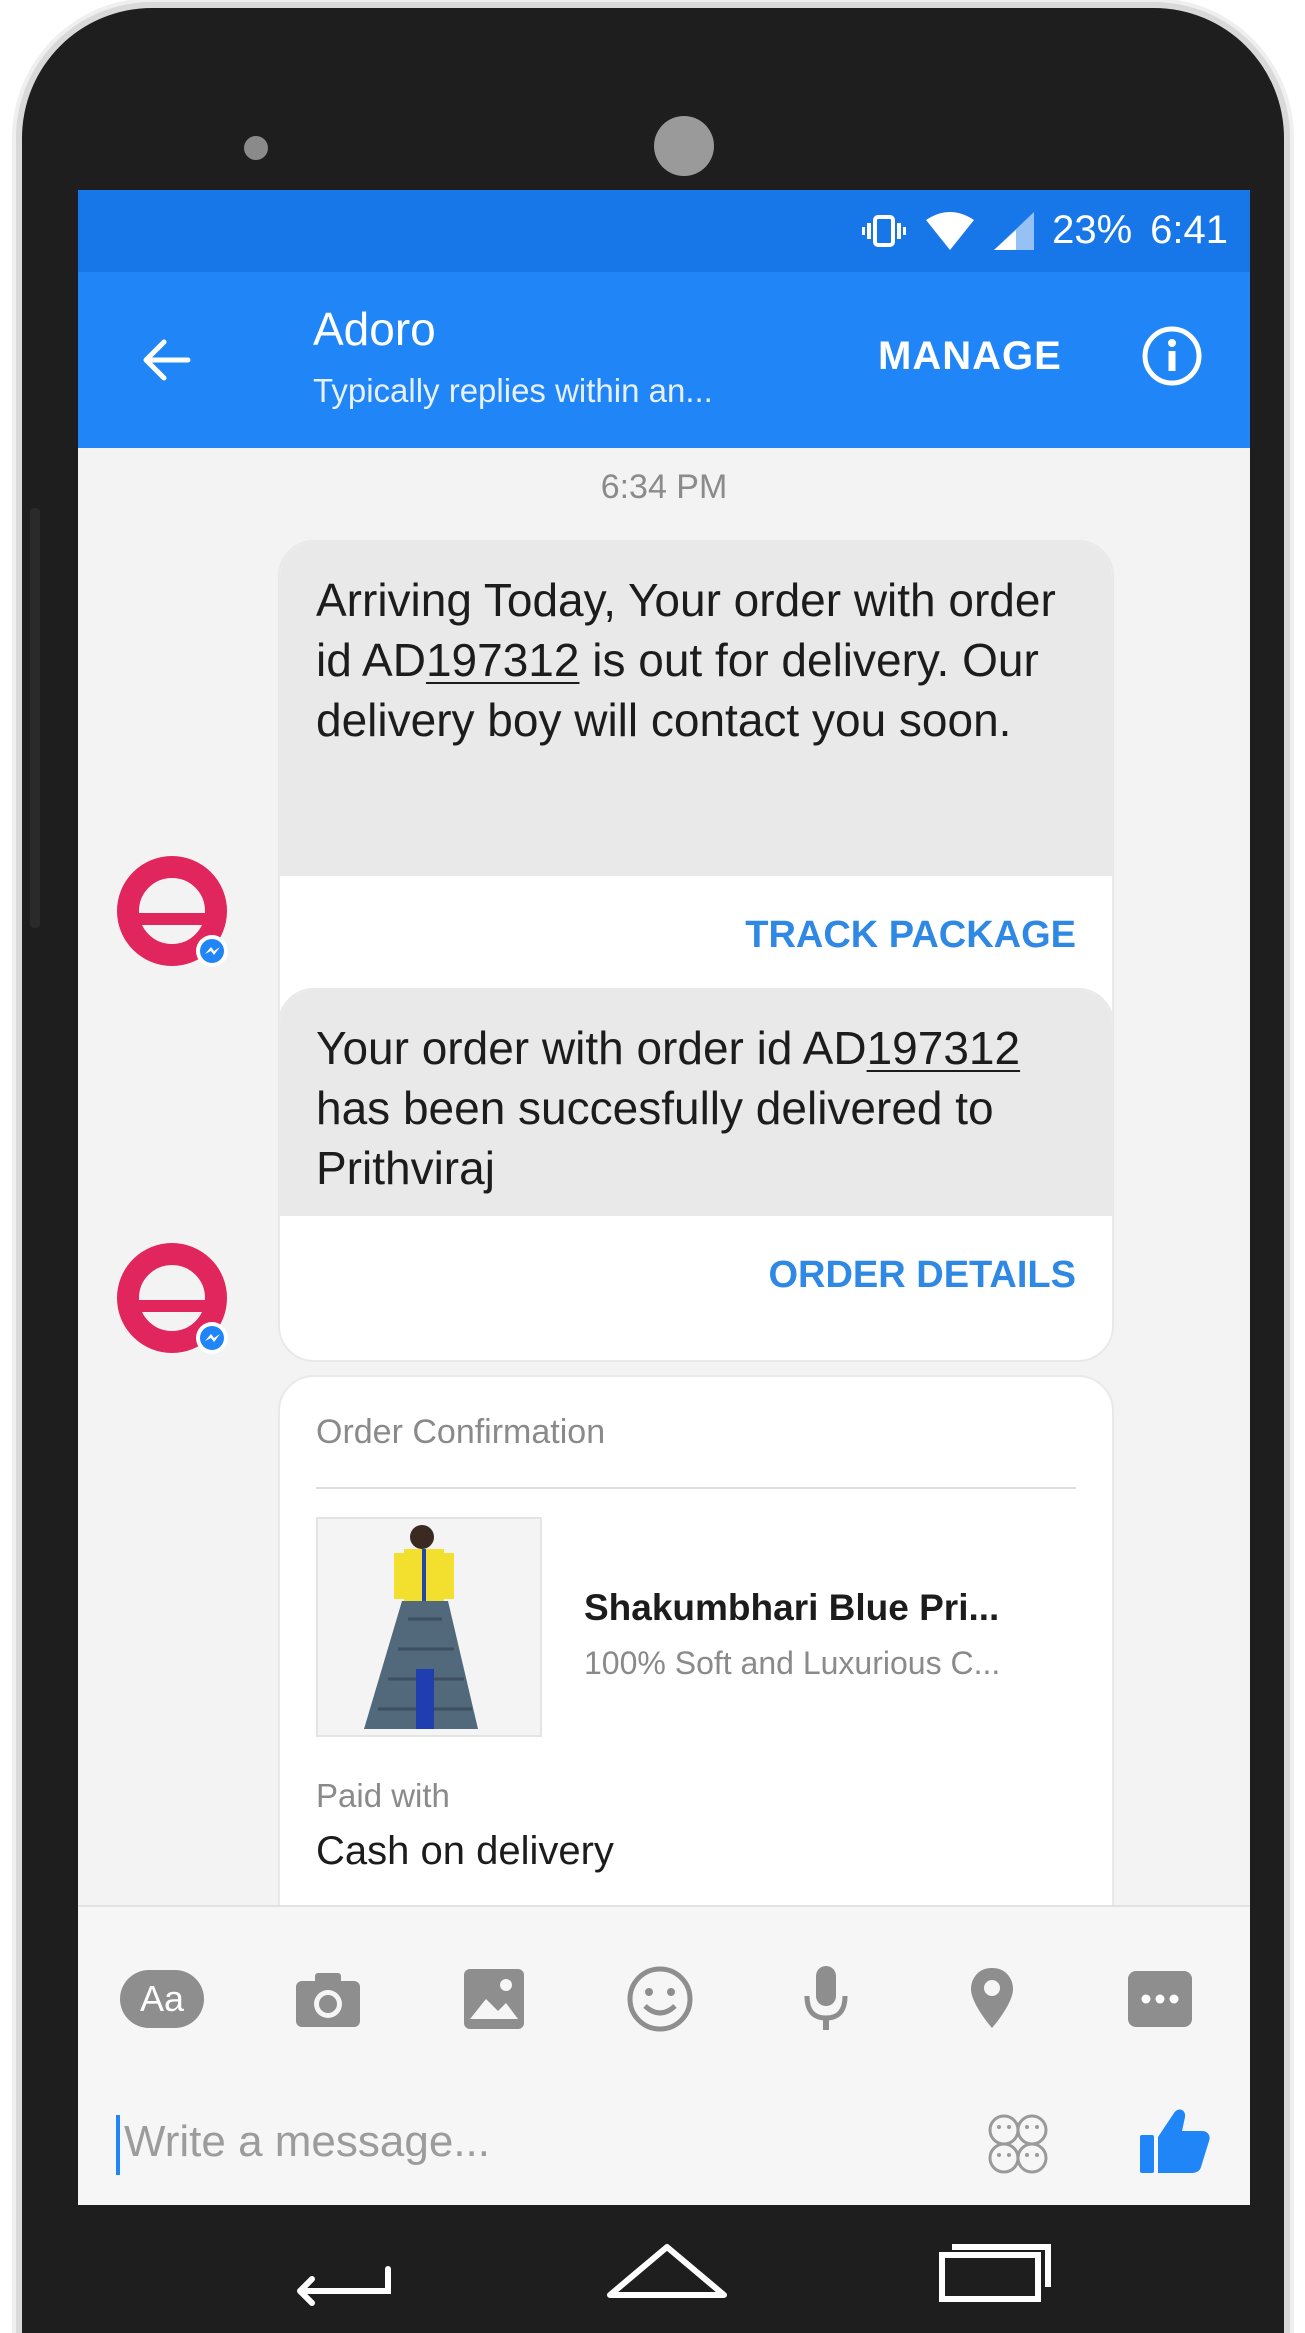  I want to click on track-package-button: TRACK PACKAGE, so click(696, 935).